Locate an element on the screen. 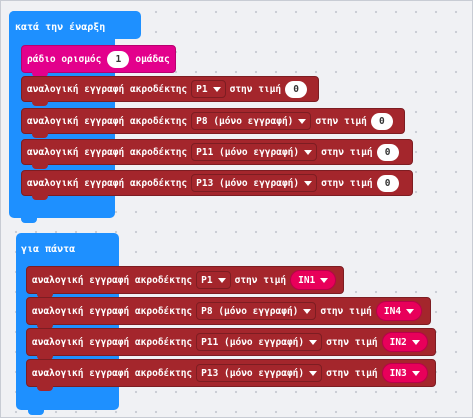 This screenshot has width=473, height=418. pin-reporter: IN1 is located at coordinates (313, 280).